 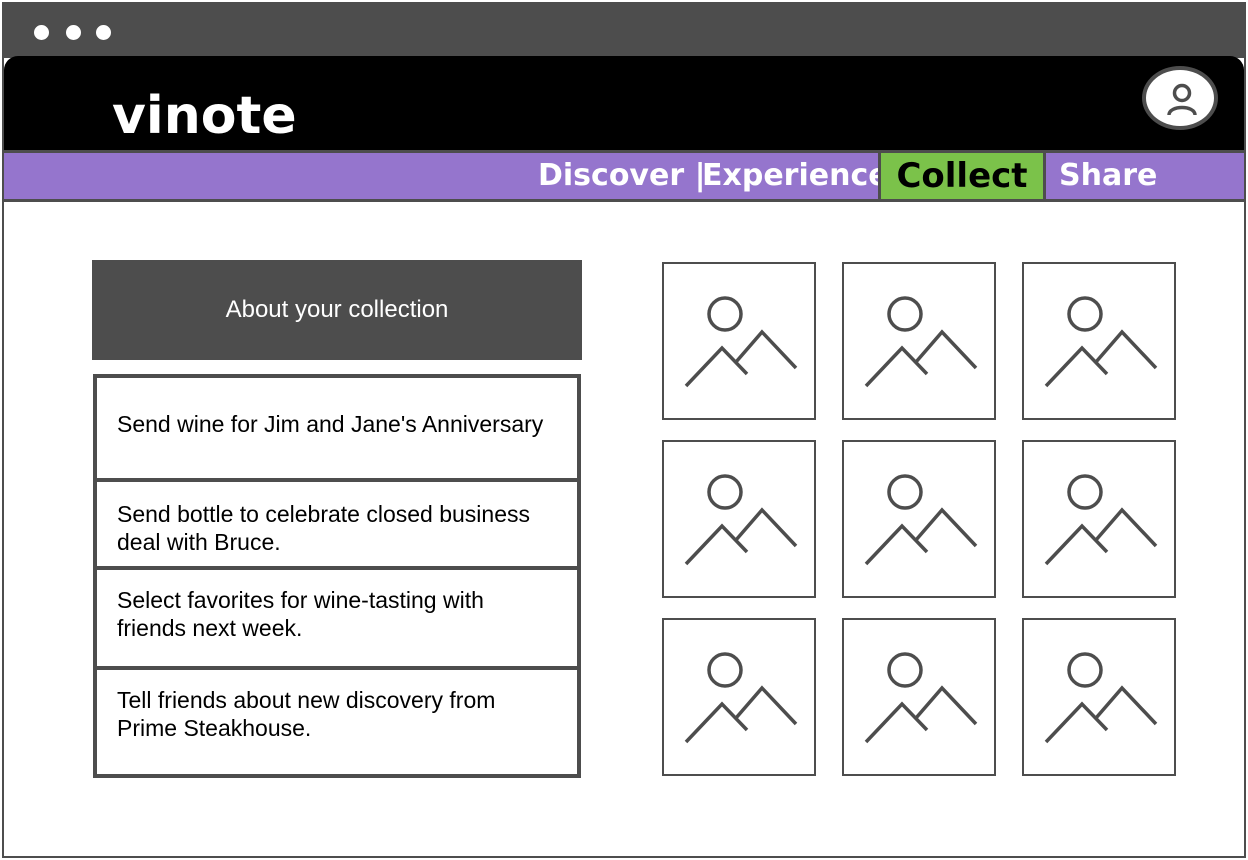 I want to click on list-item: Send wine for Jim and Jane's Anniversary, so click(x=337, y=430).